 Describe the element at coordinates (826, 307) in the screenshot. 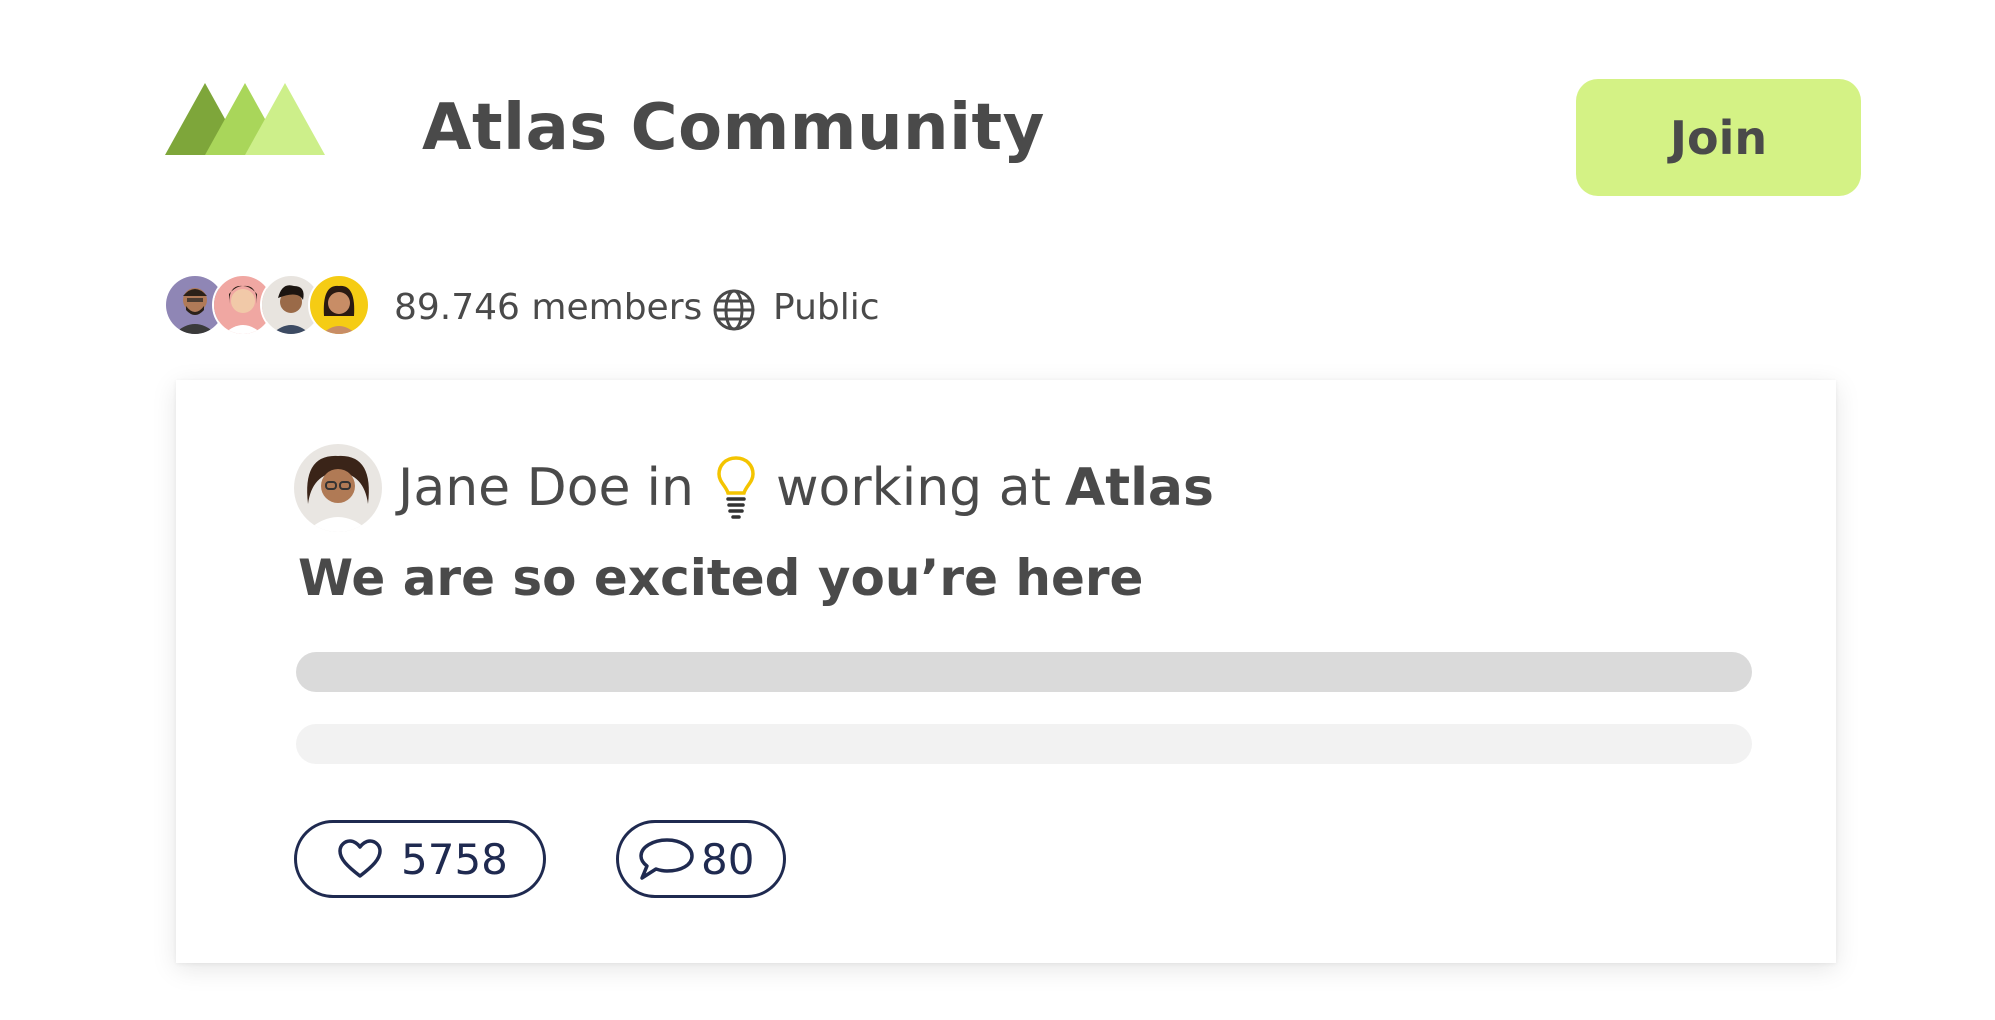

I see `visibility-label: Public` at that location.